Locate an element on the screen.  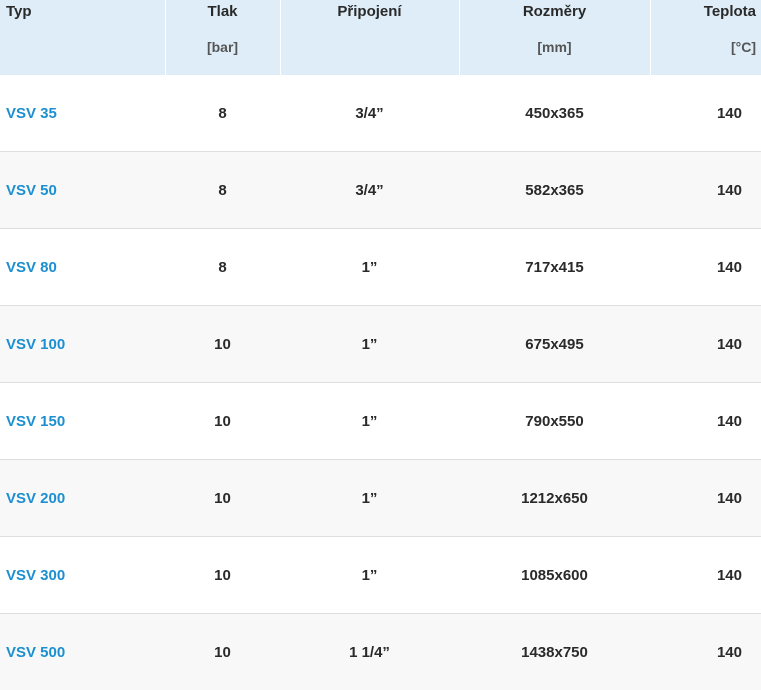
cell-rozmery: 1438x750 is located at coordinates (554, 652).